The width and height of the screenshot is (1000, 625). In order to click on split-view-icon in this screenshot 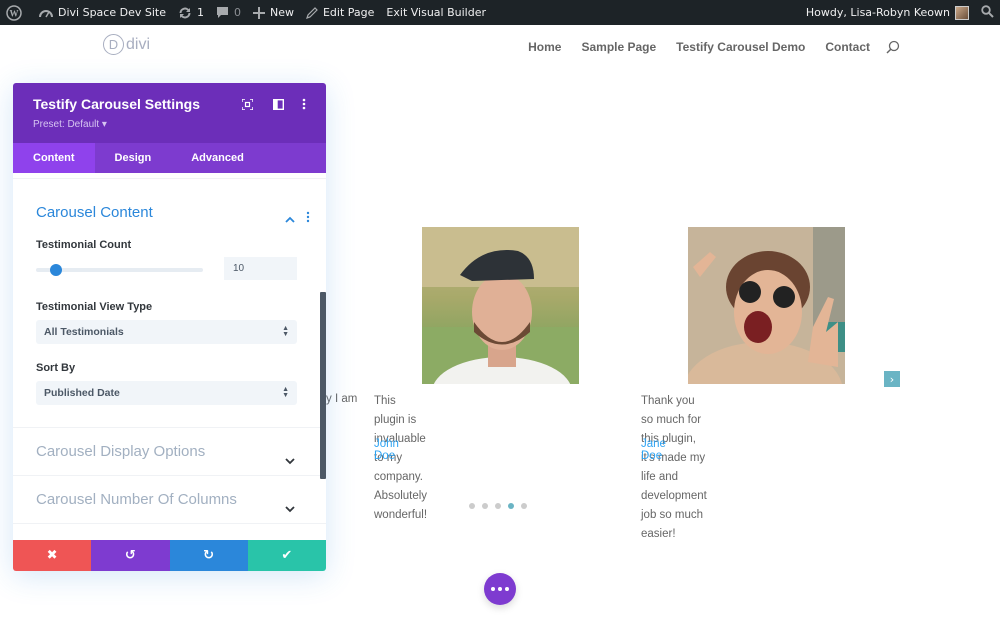, I will do `click(278, 104)`.